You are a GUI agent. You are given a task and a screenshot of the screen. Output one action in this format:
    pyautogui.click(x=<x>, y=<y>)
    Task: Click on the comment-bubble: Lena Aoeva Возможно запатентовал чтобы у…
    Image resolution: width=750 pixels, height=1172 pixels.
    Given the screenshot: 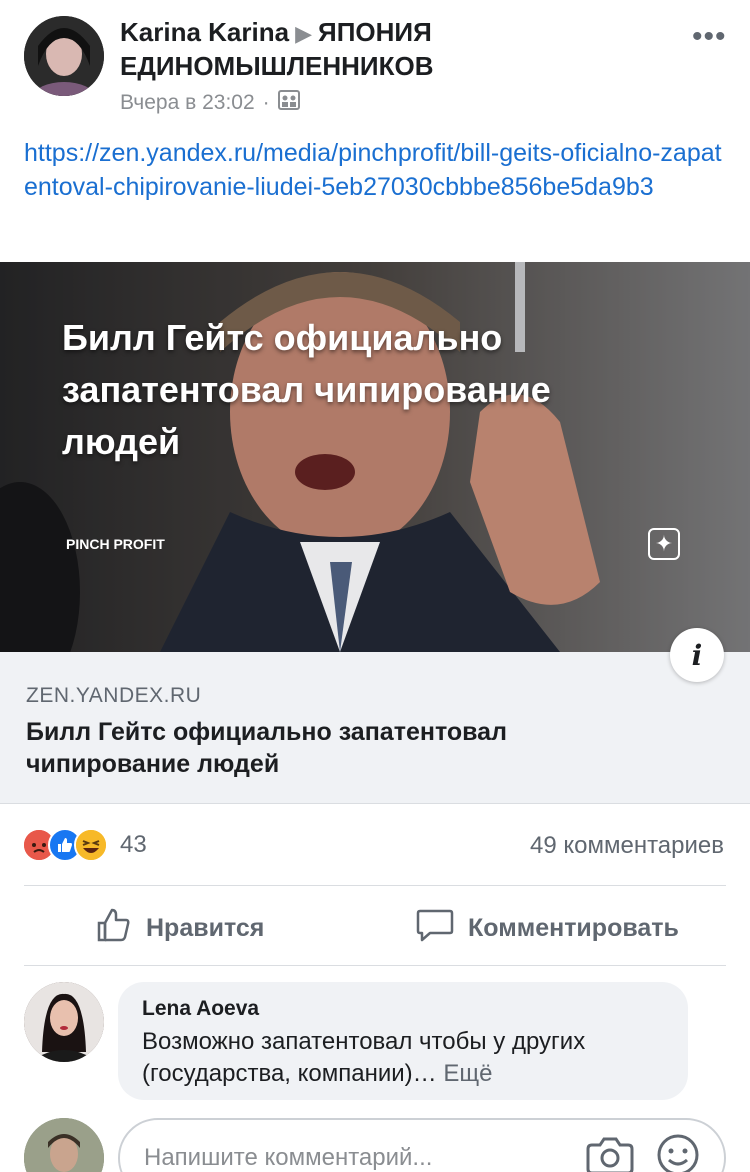 What is the action you would take?
    pyautogui.click(x=403, y=1041)
    